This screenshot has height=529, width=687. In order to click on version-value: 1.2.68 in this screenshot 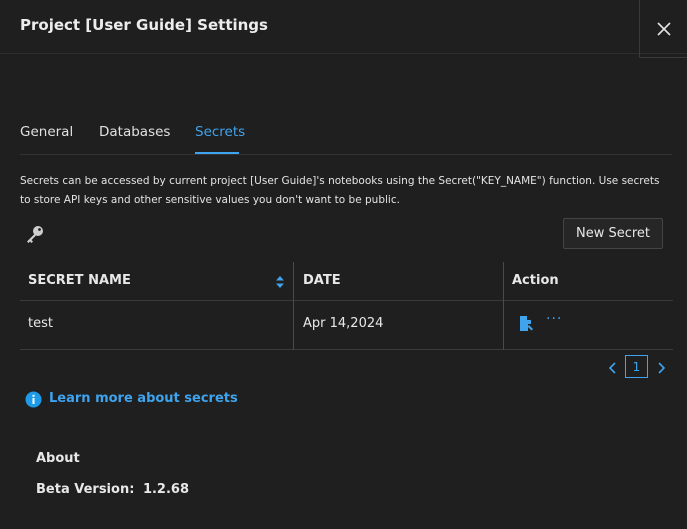, I will do `click(165, 489)`.